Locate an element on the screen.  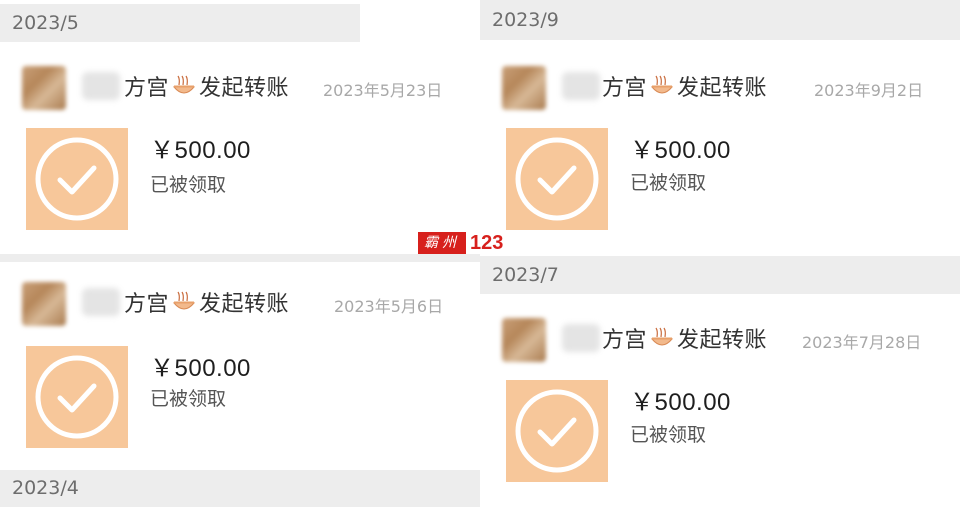
transfer-date: 2023年9月2日 is located at coordinates (869, 90).